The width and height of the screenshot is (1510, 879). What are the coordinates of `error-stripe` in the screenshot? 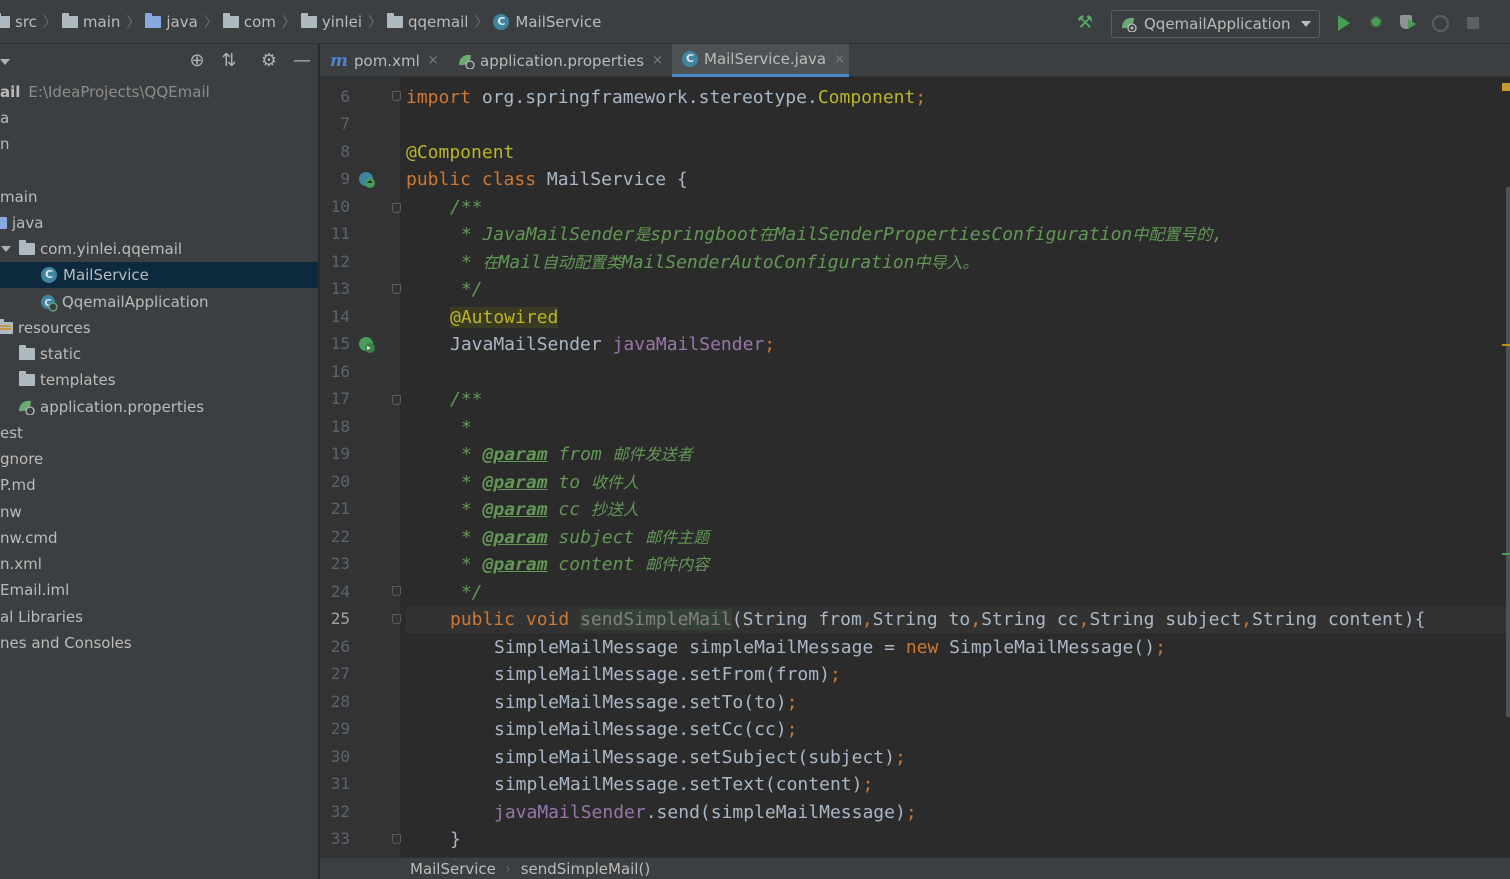 It's located at (1505, 467).